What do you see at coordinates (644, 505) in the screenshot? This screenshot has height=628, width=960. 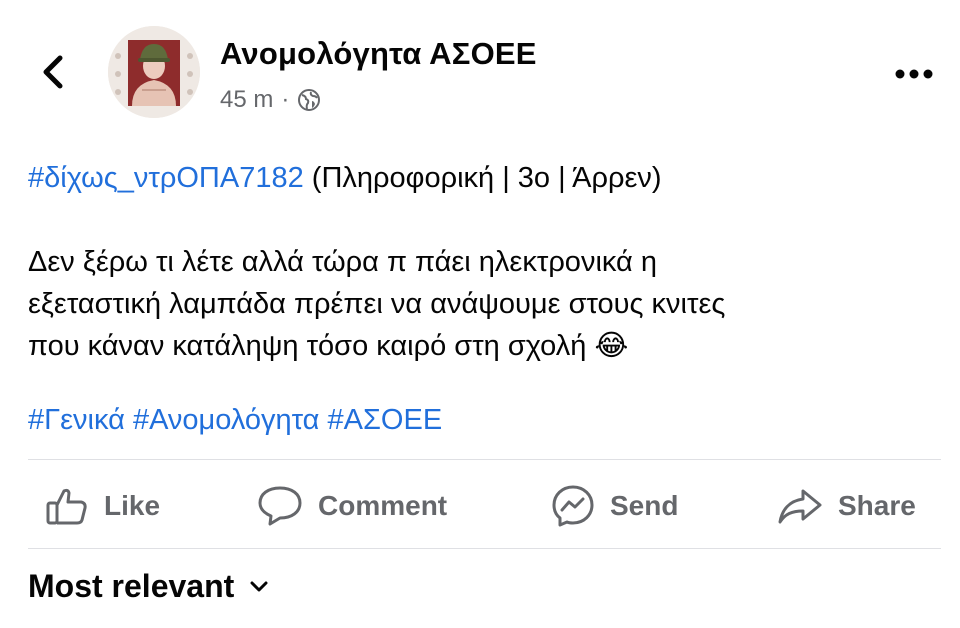 I see `send-label: Send` at bounding box center [644, 505].